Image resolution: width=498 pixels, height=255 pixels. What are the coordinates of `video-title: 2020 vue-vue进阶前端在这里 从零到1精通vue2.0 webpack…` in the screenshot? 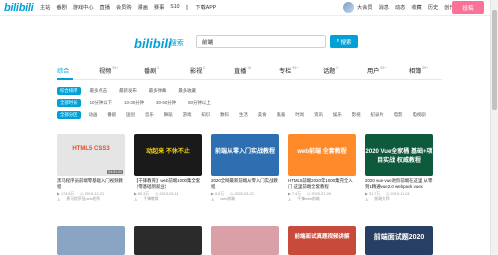 It's located at (399, 183).